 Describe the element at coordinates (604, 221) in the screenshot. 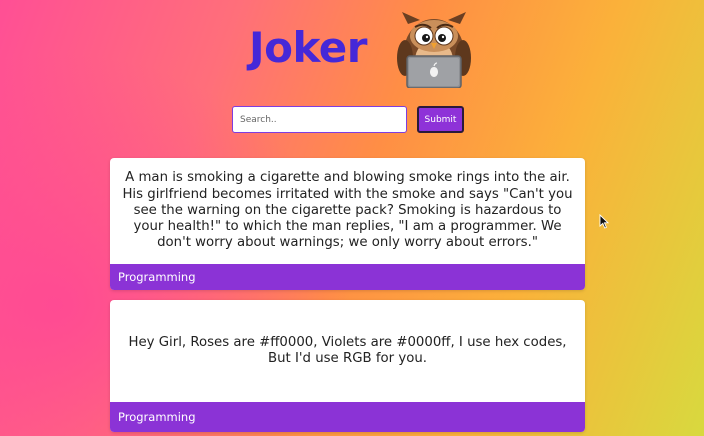

I see `mouse-cursor-icon` at that location.